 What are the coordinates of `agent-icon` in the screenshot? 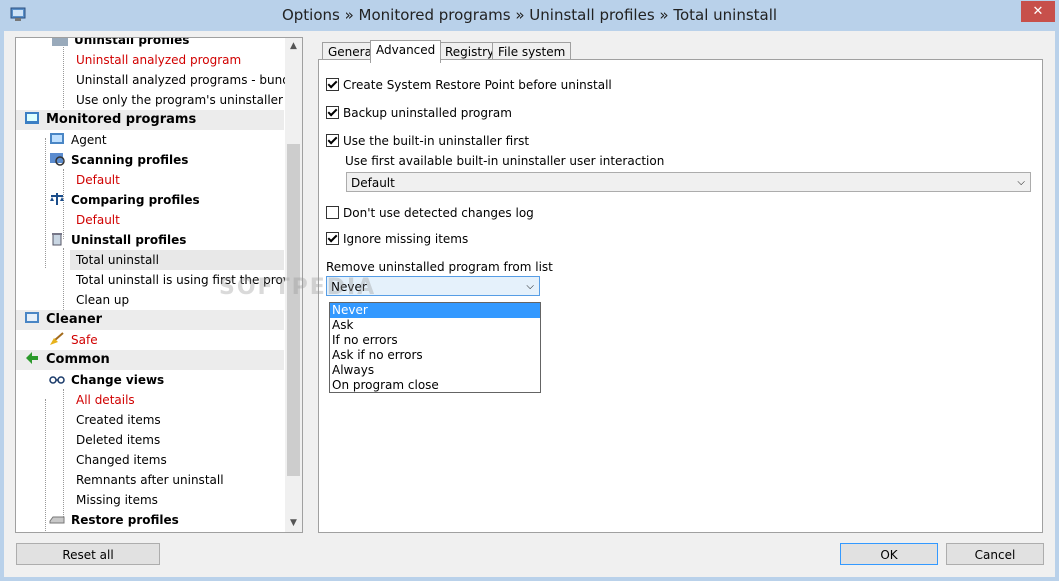 It's located at (57, 138).